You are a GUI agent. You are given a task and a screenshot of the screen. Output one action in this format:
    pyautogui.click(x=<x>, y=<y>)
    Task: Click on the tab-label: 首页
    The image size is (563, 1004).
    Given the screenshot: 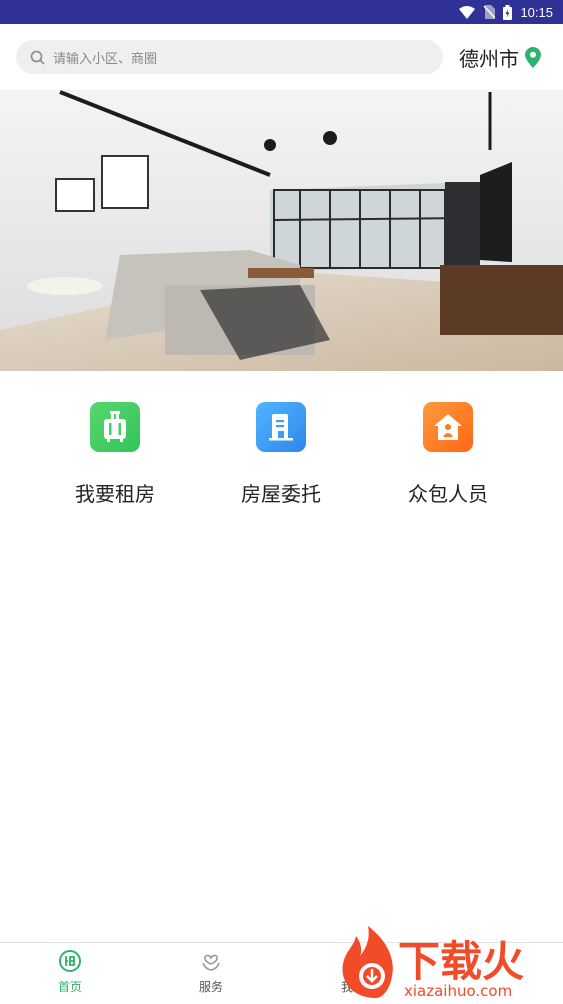 What is the action you would take?
    pyautogui.click(x=69, y=987)
    